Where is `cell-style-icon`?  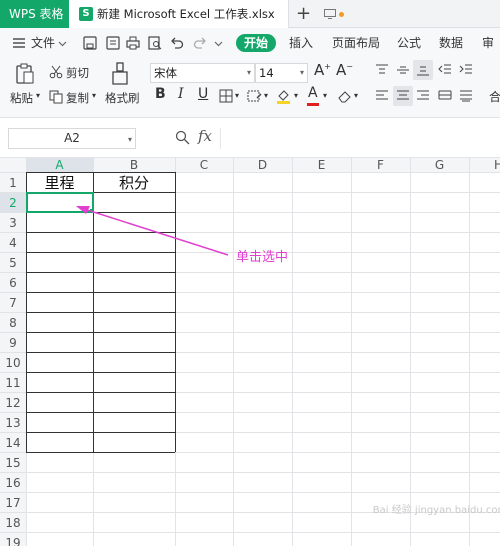
cell-style-icon is located at coordinates (255, 96).